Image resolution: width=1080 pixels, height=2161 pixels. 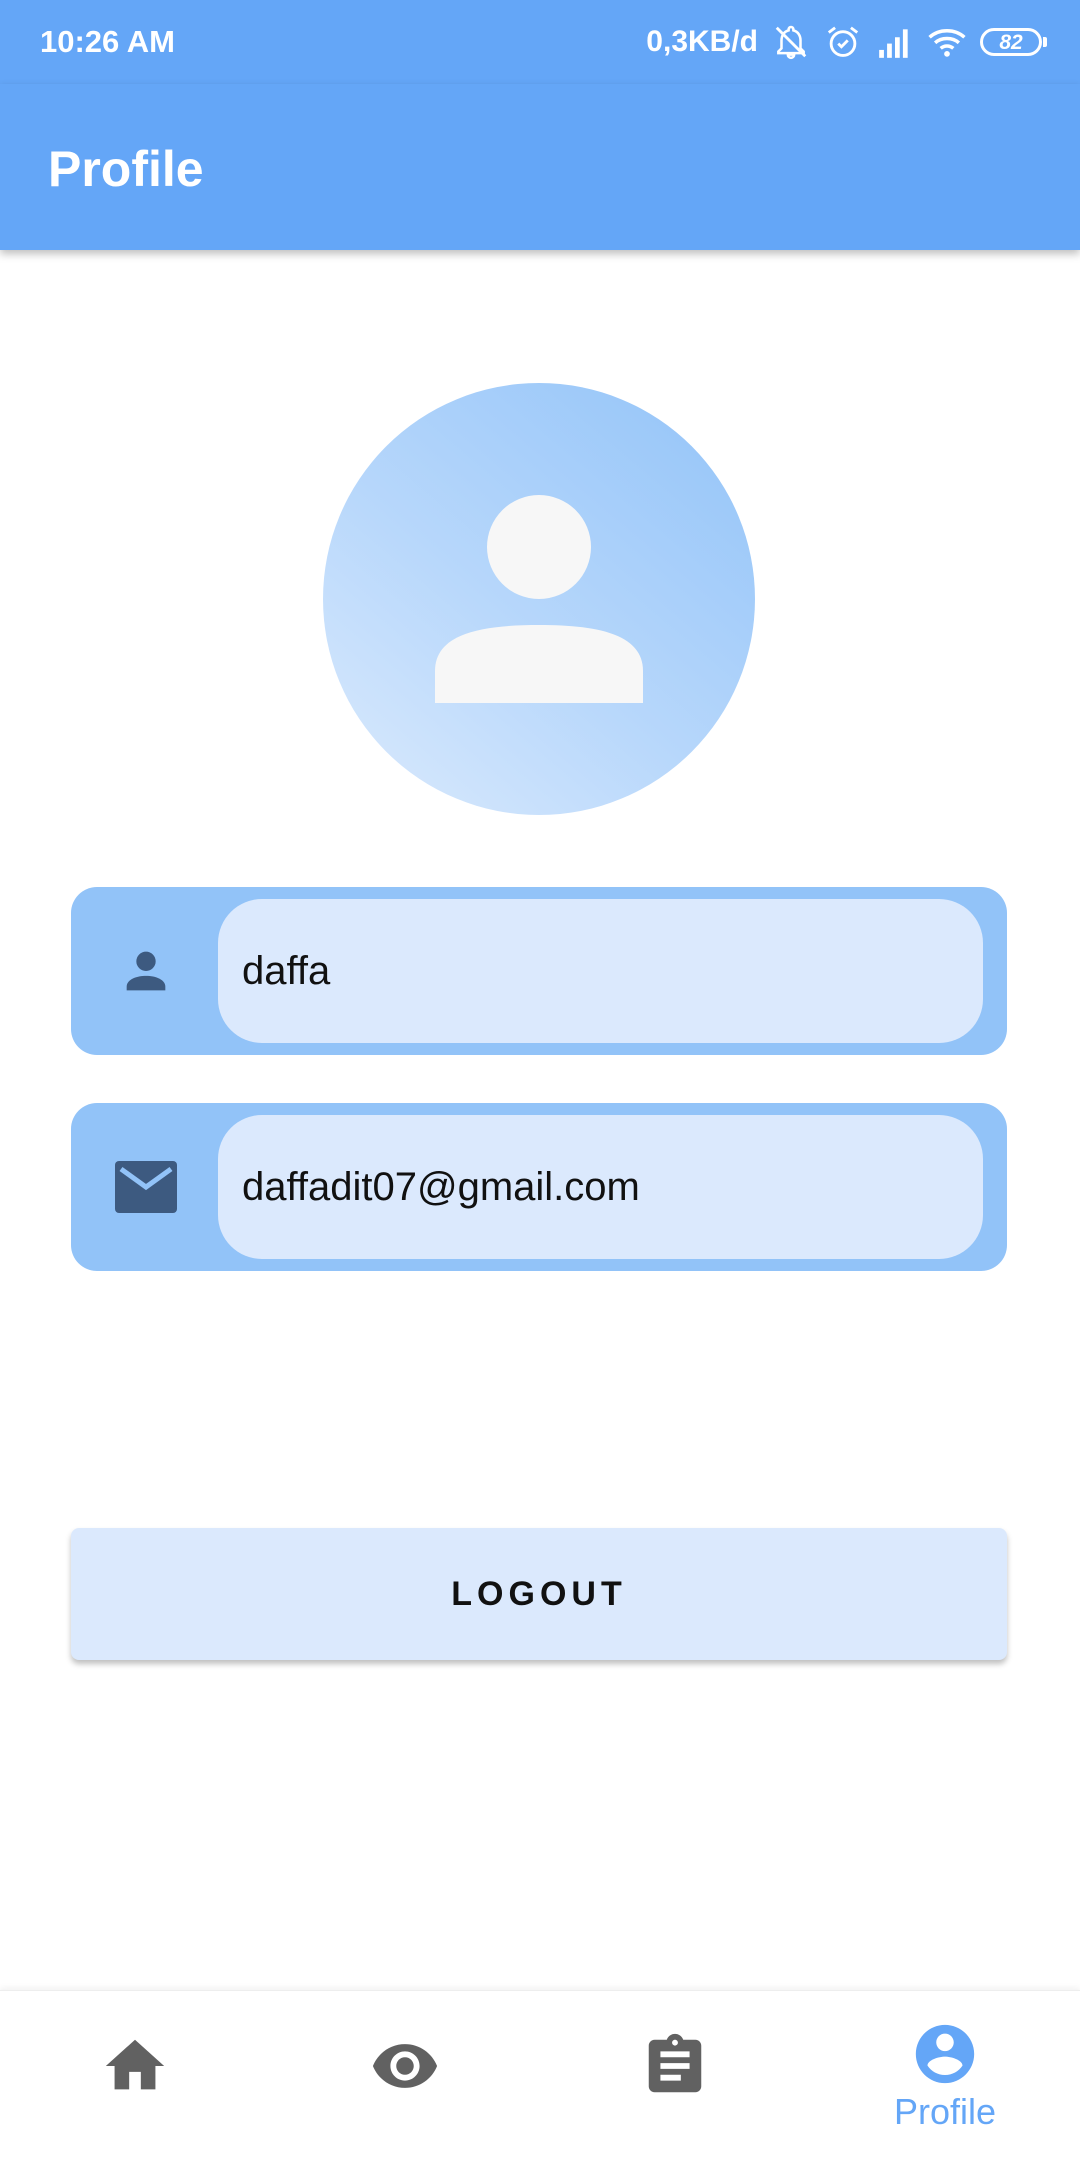 I want to click on bottom-nav: Profile, so click(x=540, y=2075).